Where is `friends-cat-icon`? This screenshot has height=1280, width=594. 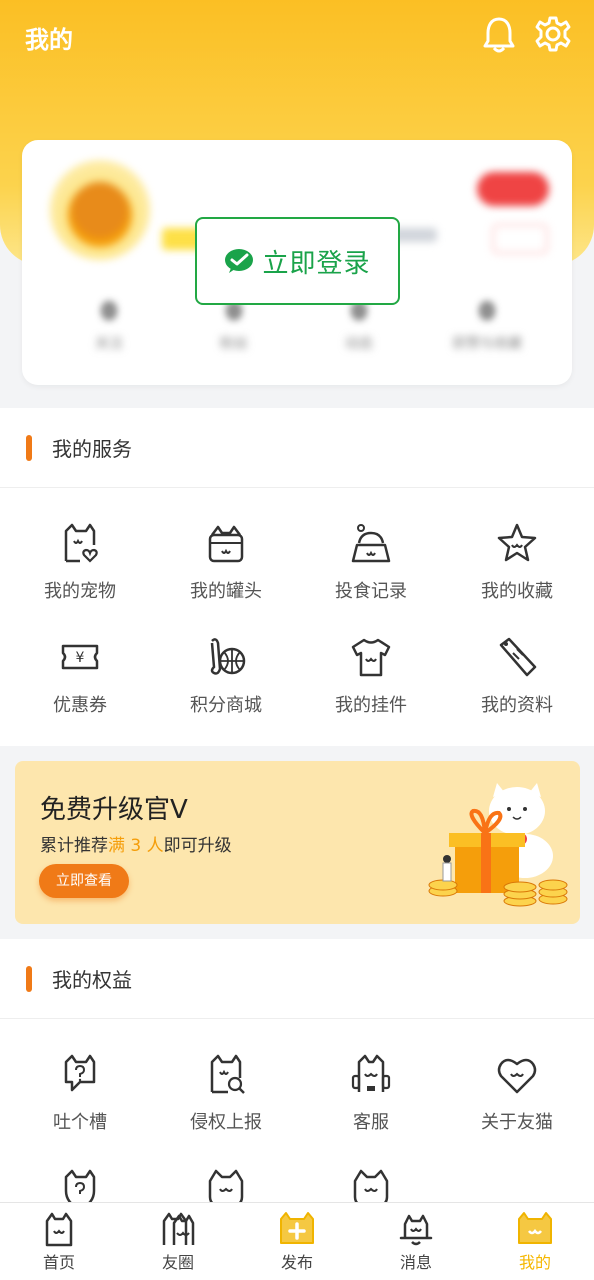 friends-cat-icon is located at coordinates (178, 1228).